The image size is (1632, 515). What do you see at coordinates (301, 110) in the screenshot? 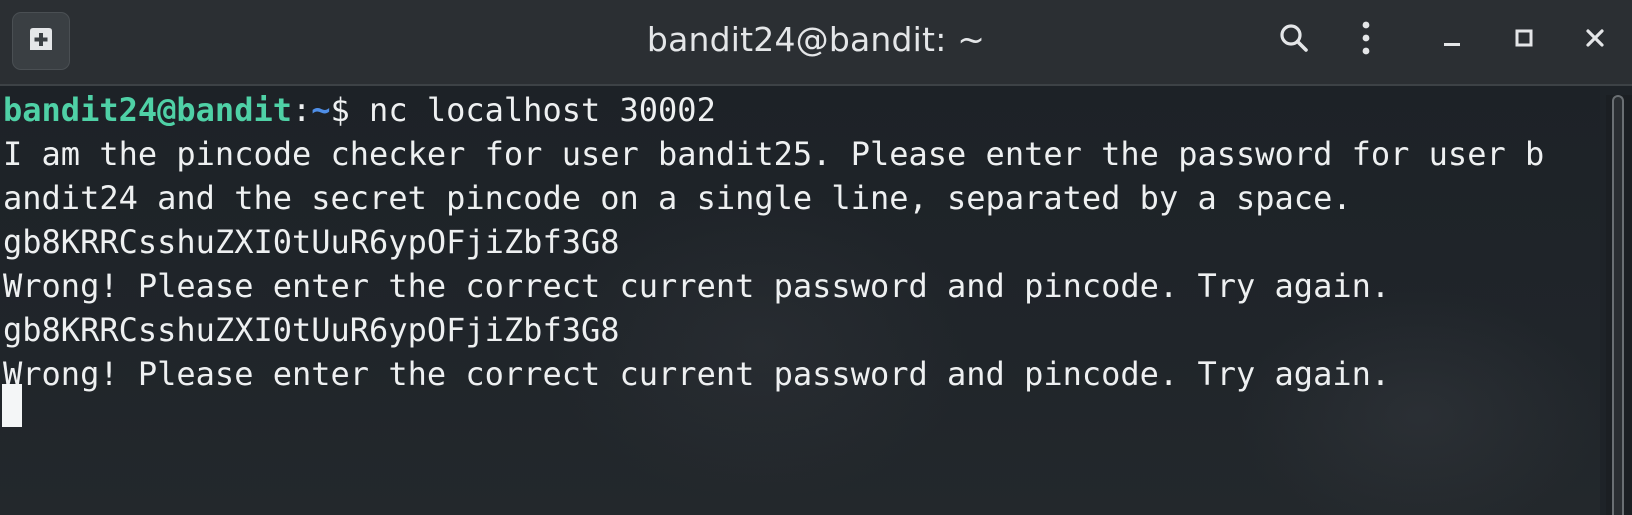
I see `prompt-colon: :` at bounding box center [301, 110].